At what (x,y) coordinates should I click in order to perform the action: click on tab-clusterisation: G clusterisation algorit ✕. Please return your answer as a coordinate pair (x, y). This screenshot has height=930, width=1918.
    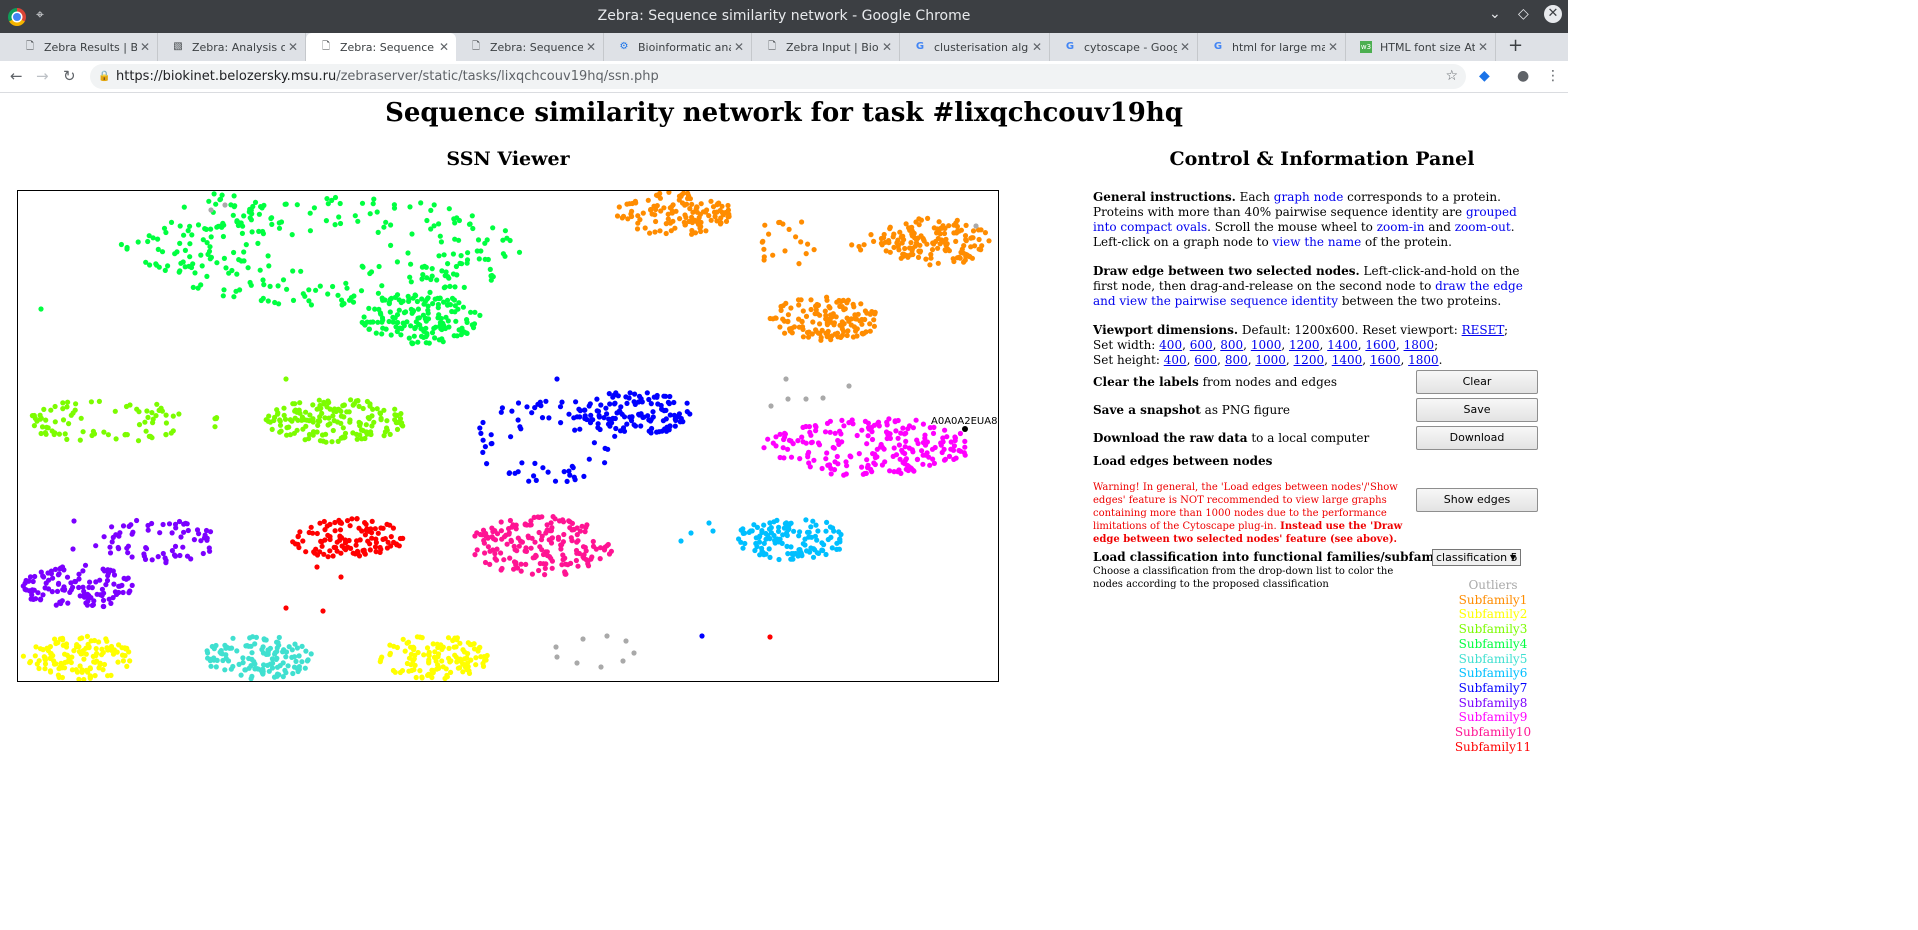
    Looking at the image, I should click on (975, 47).